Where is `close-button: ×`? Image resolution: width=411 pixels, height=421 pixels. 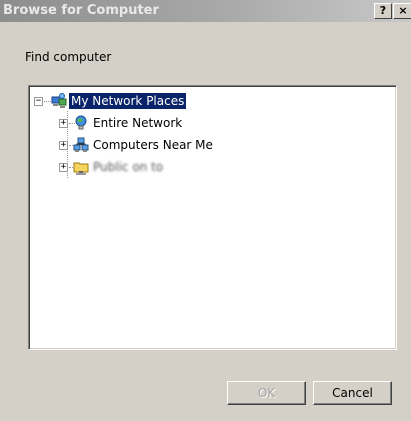 close-button: × is located at coordinates (402, 11).